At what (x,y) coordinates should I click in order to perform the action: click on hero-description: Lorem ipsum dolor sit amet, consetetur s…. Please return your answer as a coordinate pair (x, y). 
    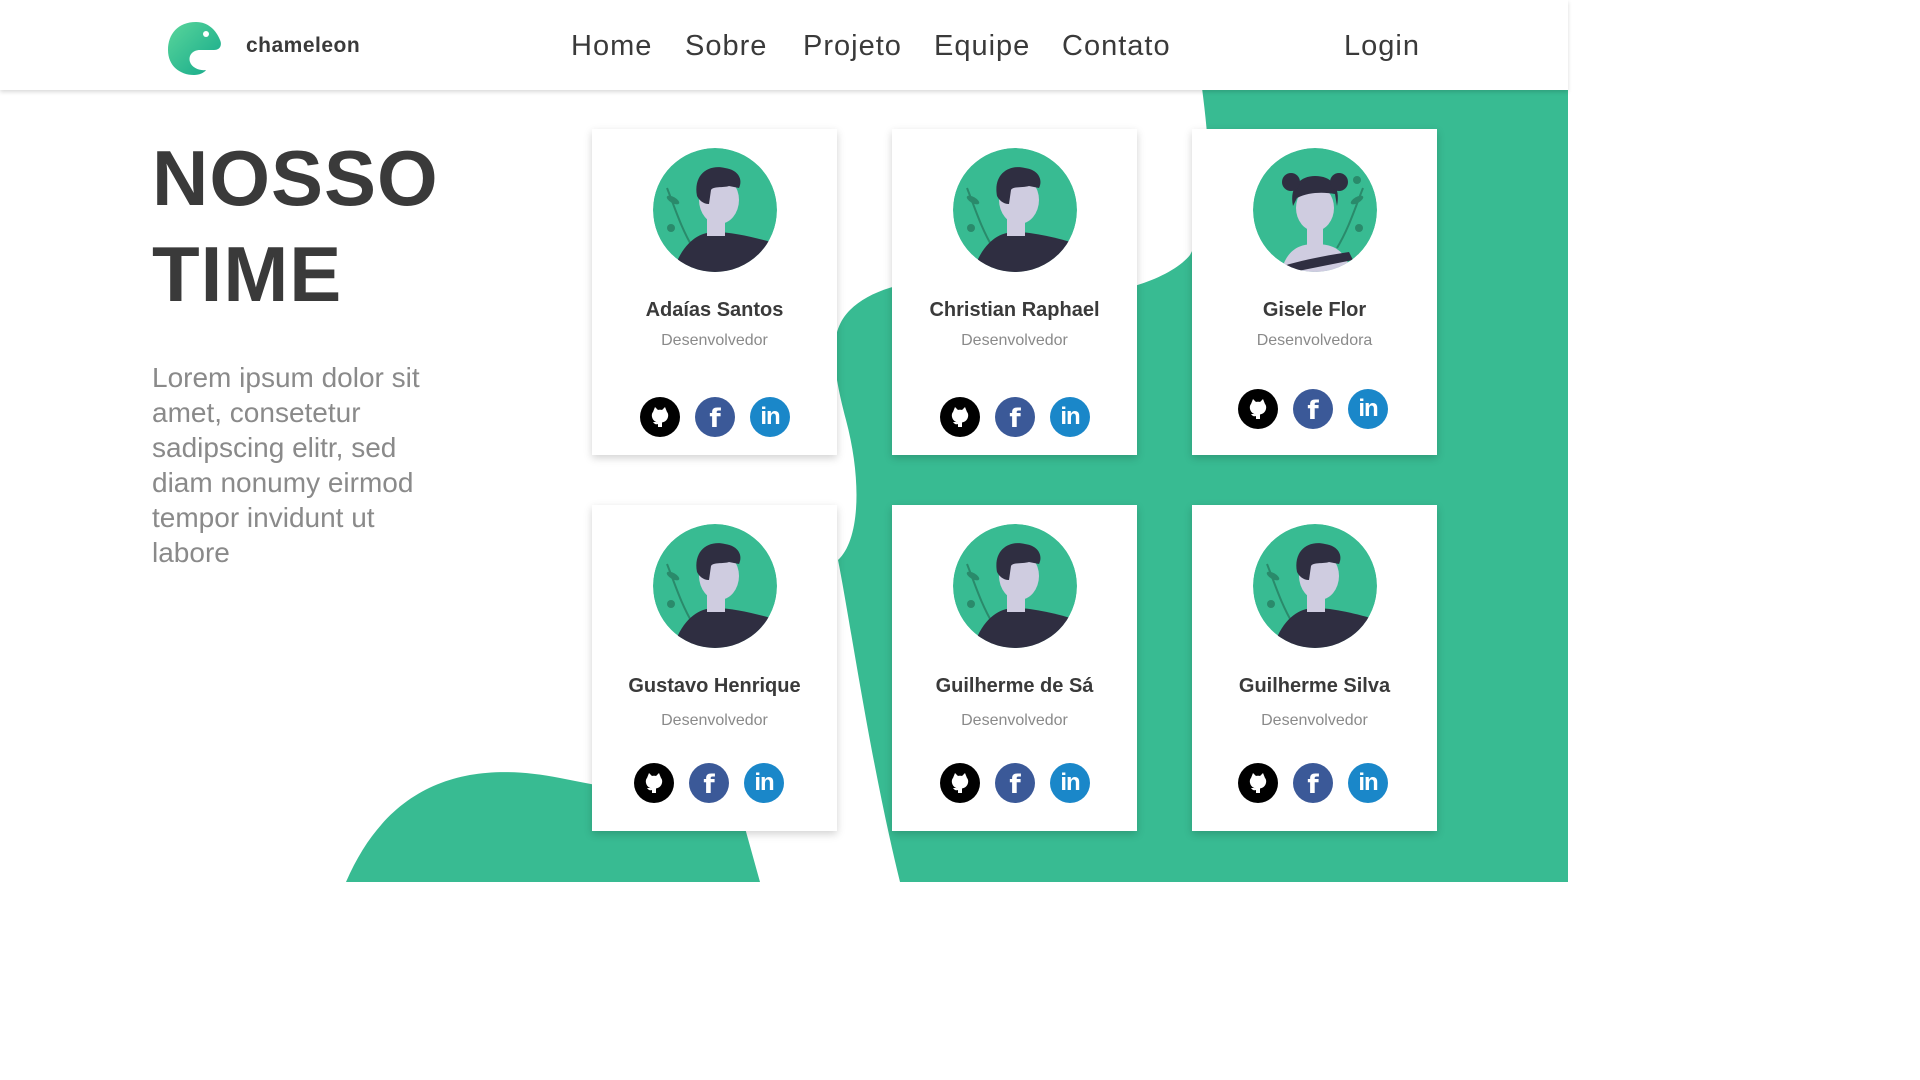
    Looking at the image, I should click on (286, 465).